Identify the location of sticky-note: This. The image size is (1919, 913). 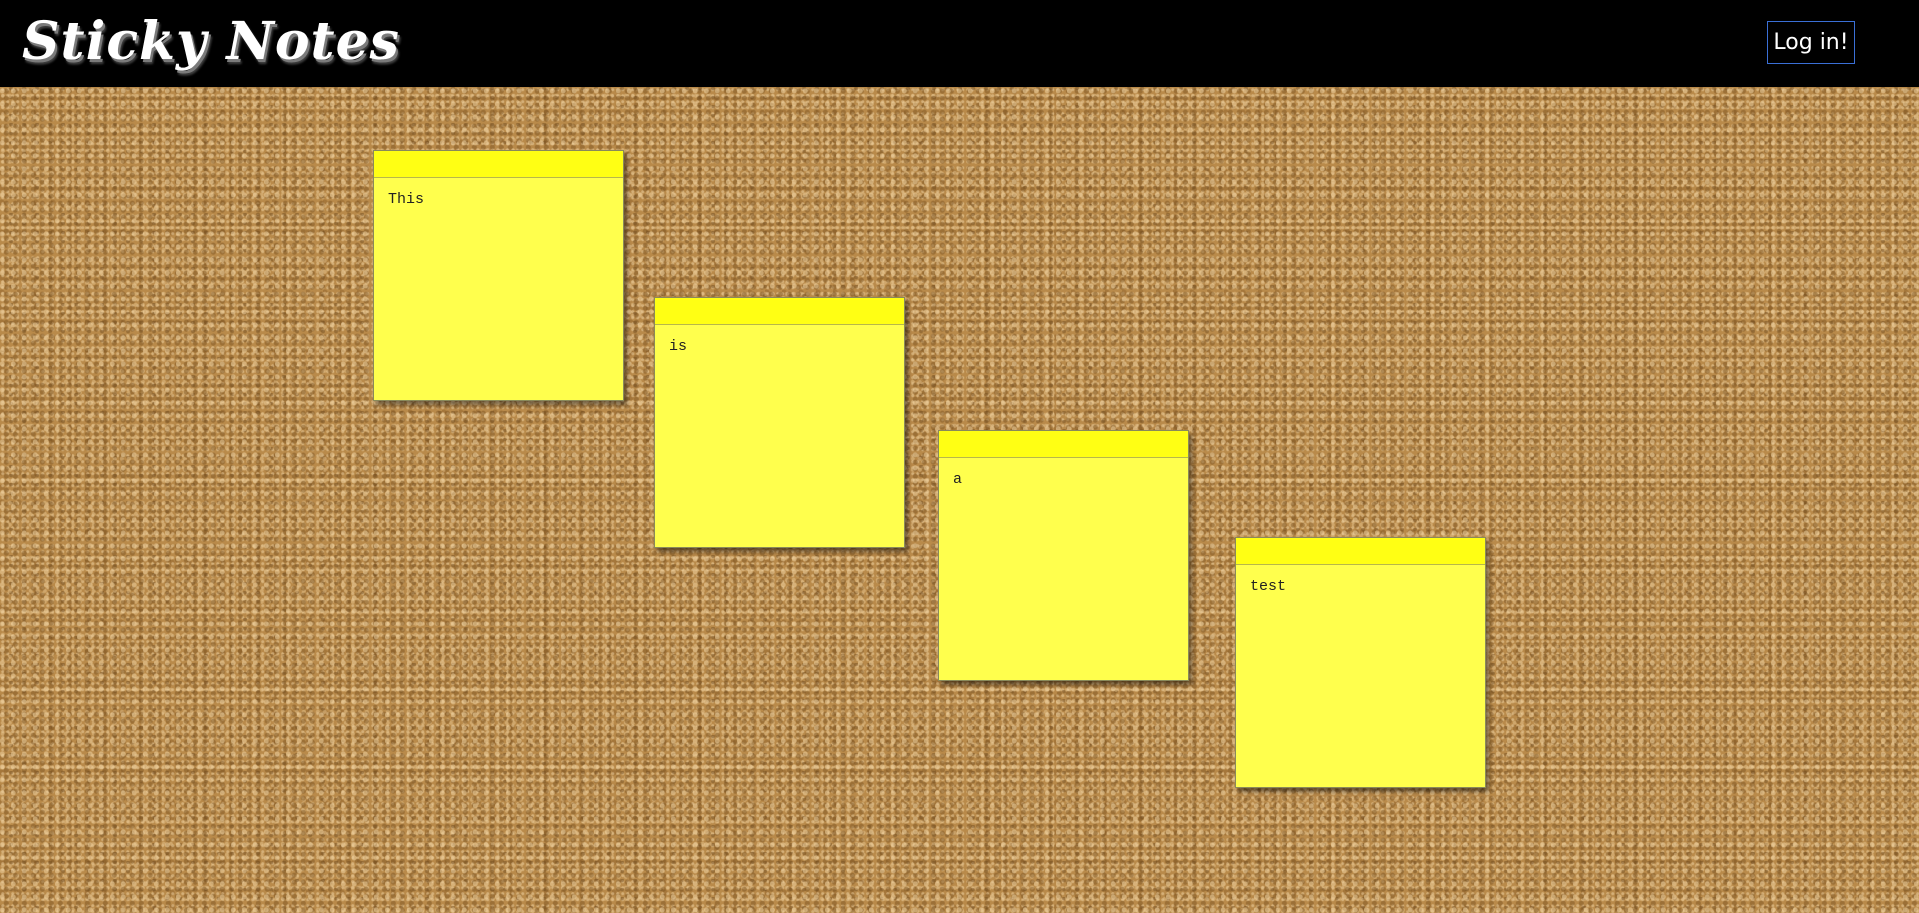
(498, 276).